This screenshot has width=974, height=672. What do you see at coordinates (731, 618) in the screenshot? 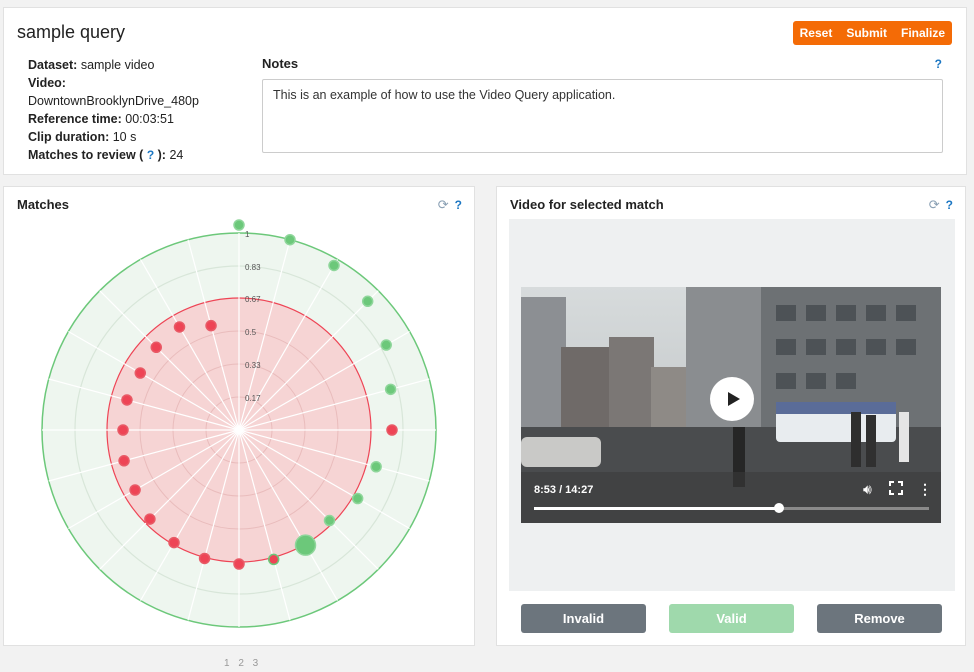
I see `valid-button: Valid` at bounding box center [731, 618].